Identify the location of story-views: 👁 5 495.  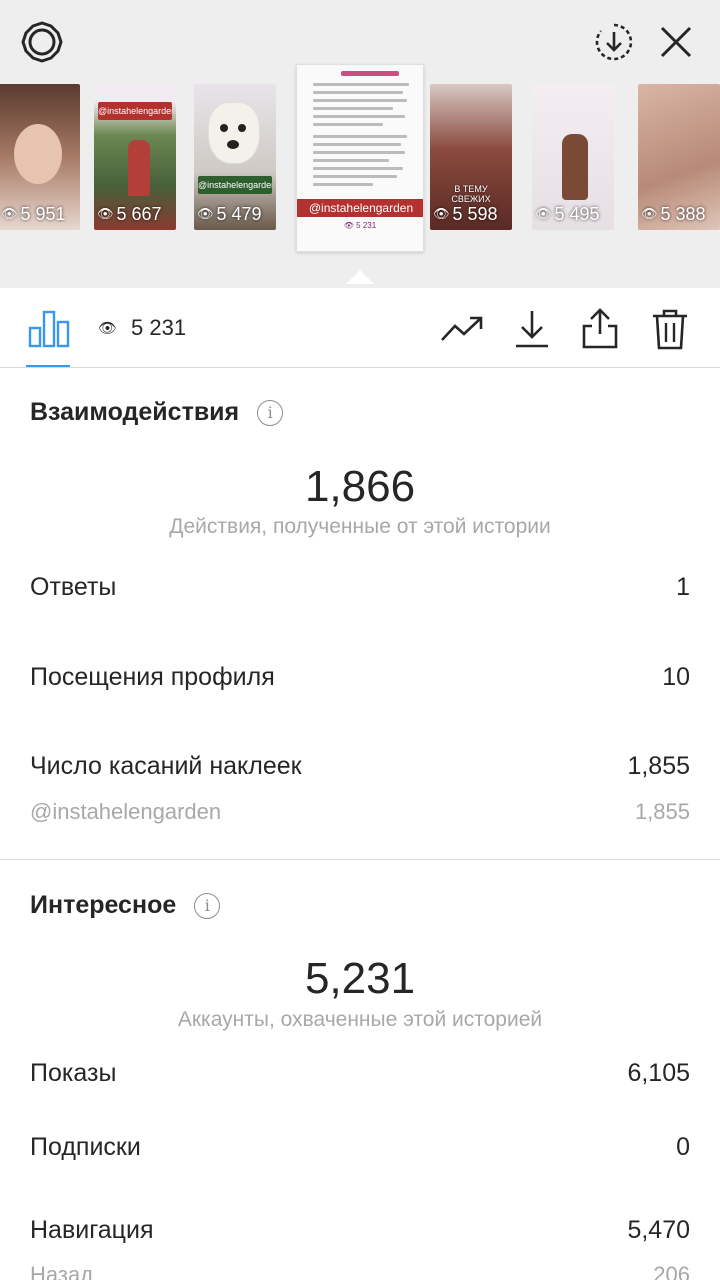
(573, 214).